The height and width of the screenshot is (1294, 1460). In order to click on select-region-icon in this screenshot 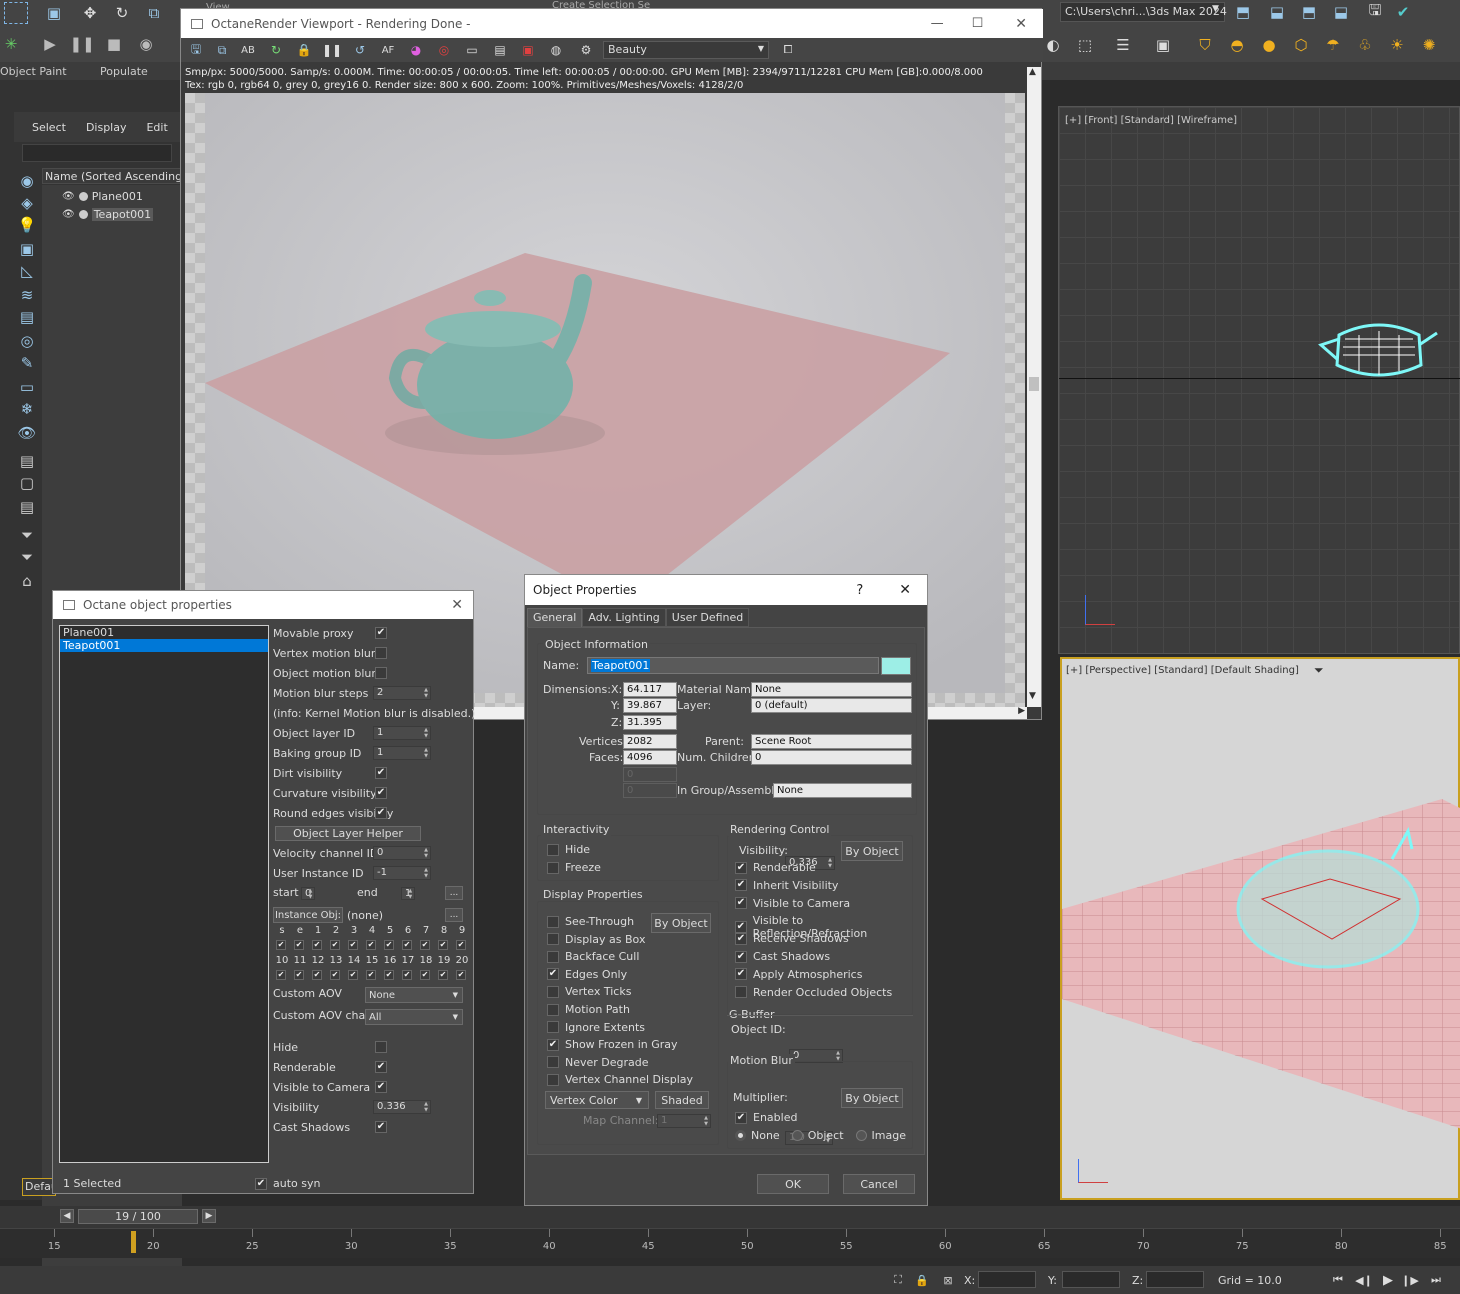, I will do `click(16, 13)`.